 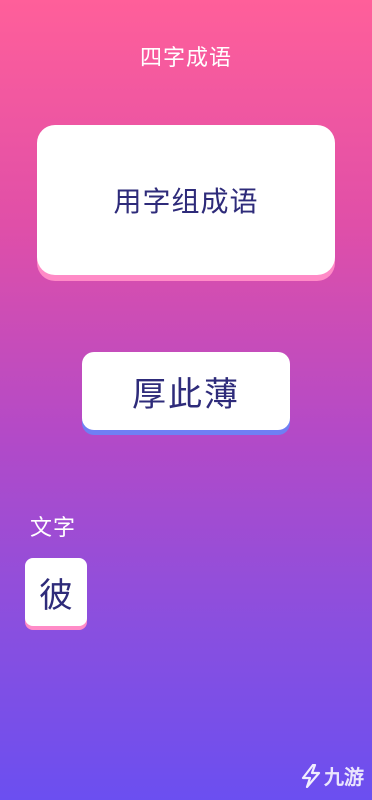 I want to click on watermark: 九游, so click(x=332, y=775).